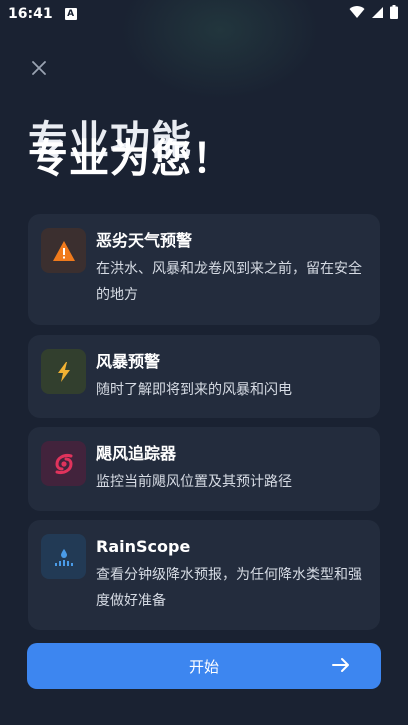 The height and width of the screenshot is (725, 408). What do you see at coordinates (70, 14) in the screenshot?
I see `notification-a-icon: A` at bounding box center [70, 14].